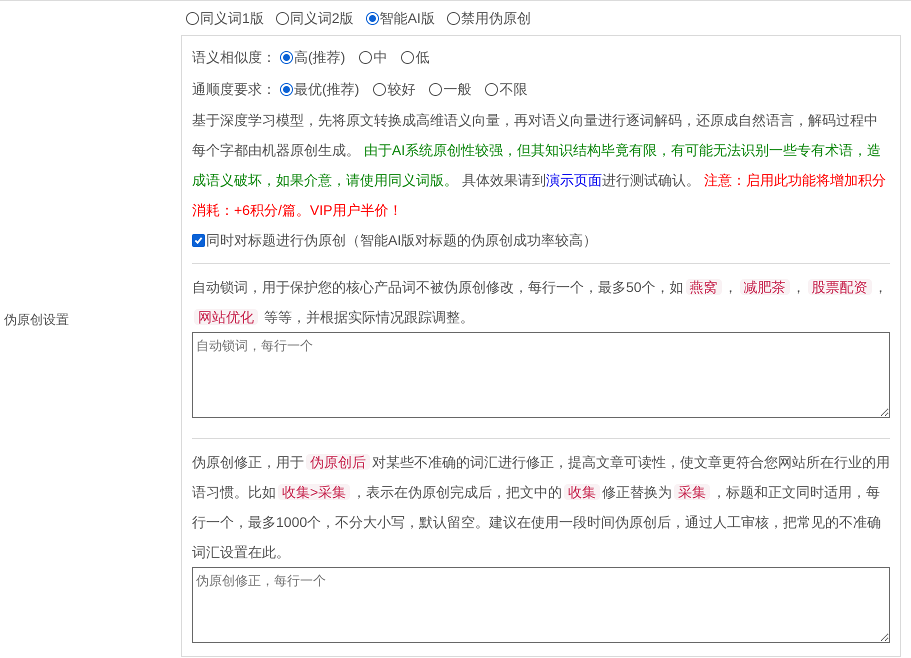  What do you see at coordinates (541, 375) in the screenshot?
I see `lock-words-field: 自动锁词，每行一个` at bounding box center [541, 375].